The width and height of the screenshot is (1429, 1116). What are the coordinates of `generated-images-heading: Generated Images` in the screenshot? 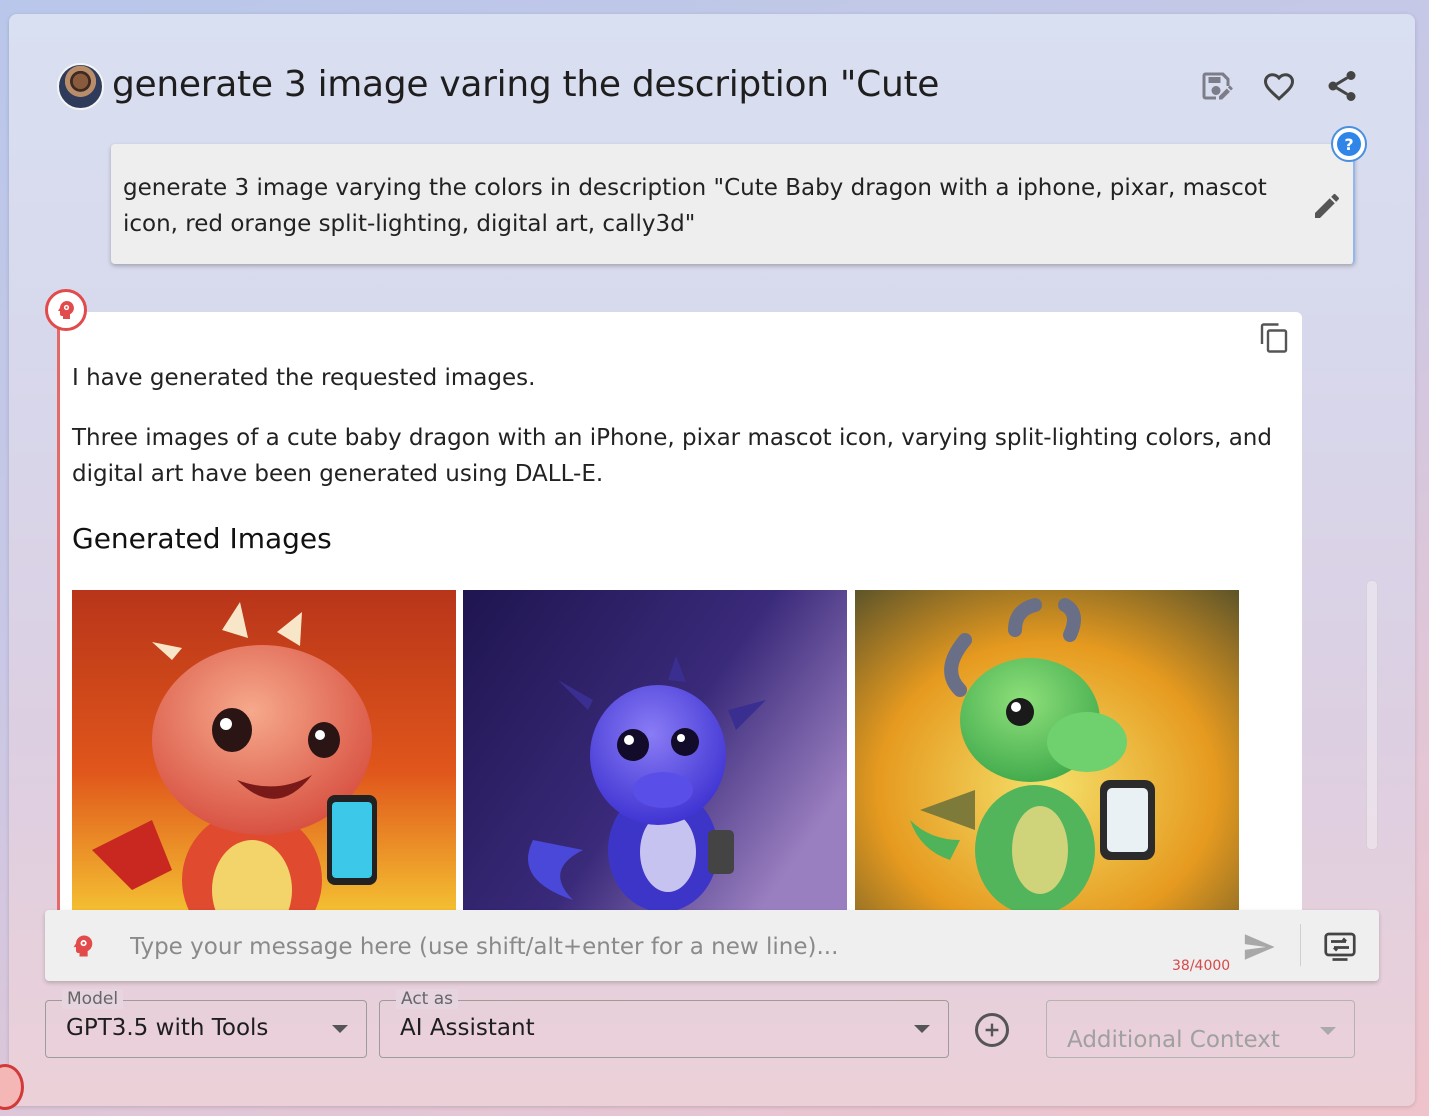 It's located at (202, 538).